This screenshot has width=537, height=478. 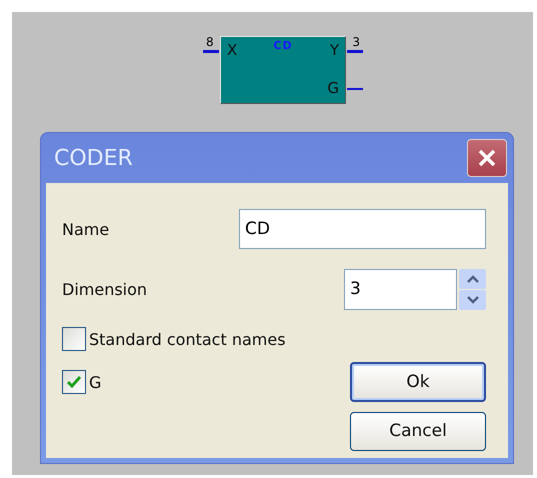 What do you see at coordinates (105, 289) in the screenshot?
I see `field-label: Dimension` at bounding box center [105, 289].